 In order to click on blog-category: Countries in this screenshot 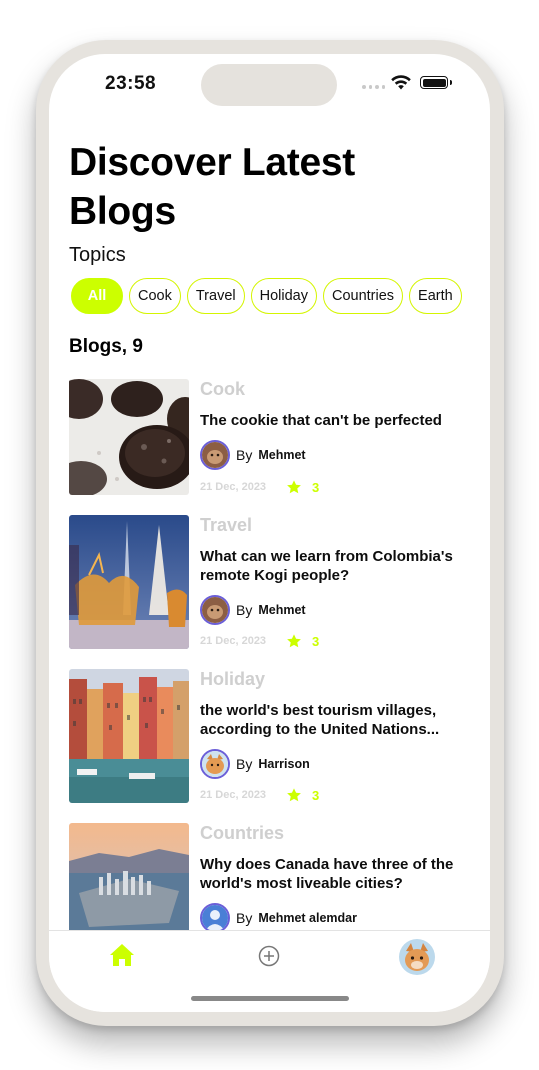, I will do `click(242, 833)`.